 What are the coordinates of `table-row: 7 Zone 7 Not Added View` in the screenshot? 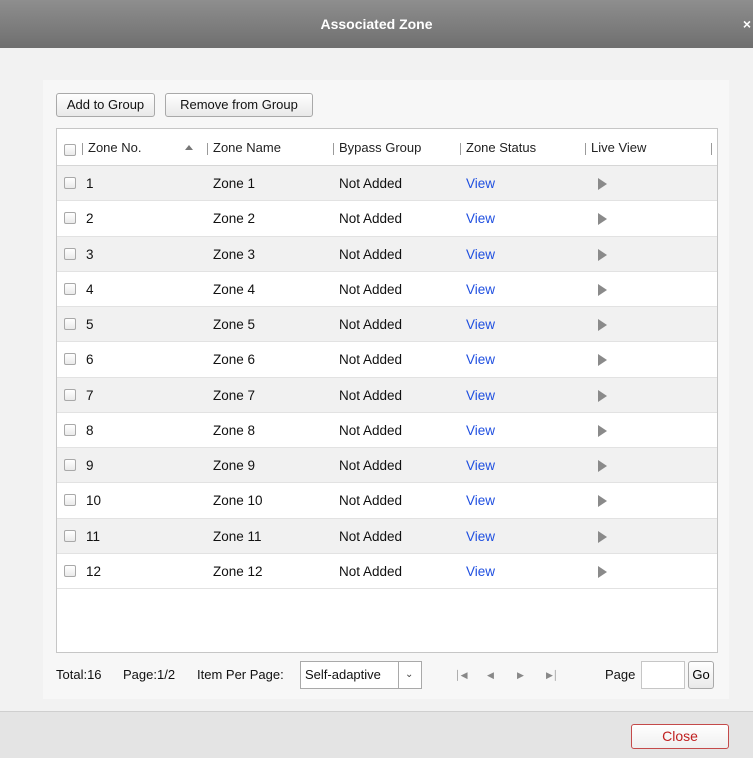 It's located at (387, 395).